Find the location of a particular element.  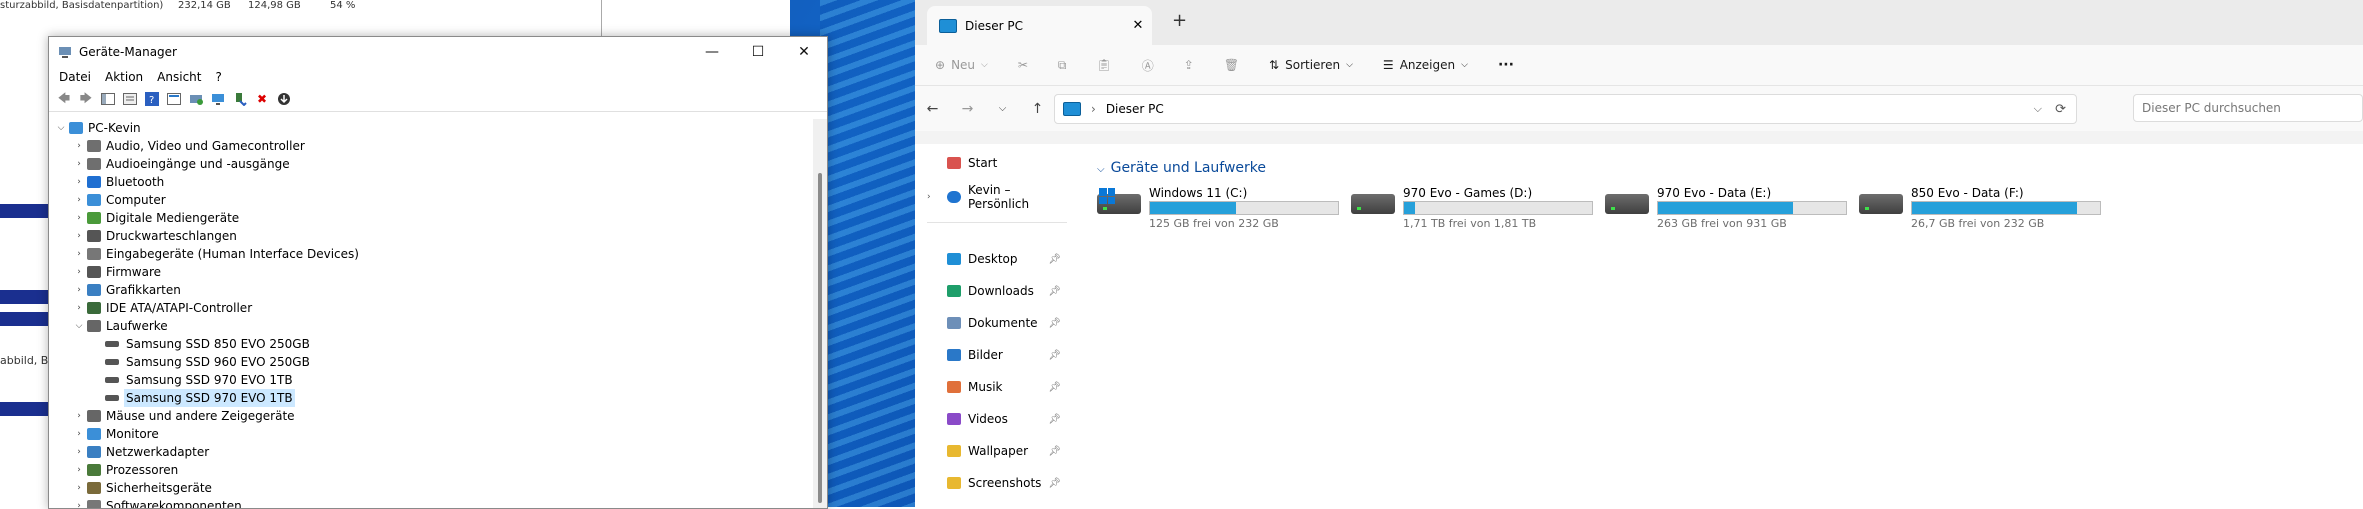

menu-aktion: Aktion is located at coordinates (125, 77).